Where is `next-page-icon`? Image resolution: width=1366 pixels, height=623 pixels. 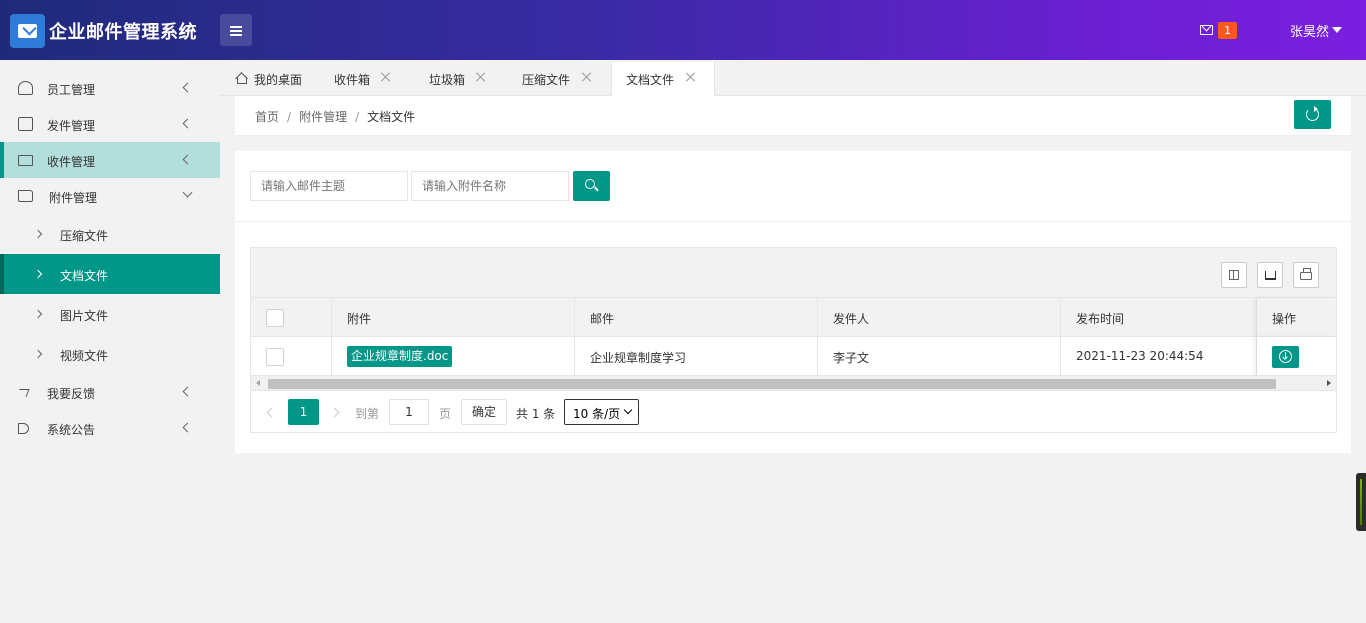
next-page-icon is located at coordinates (334, 412).